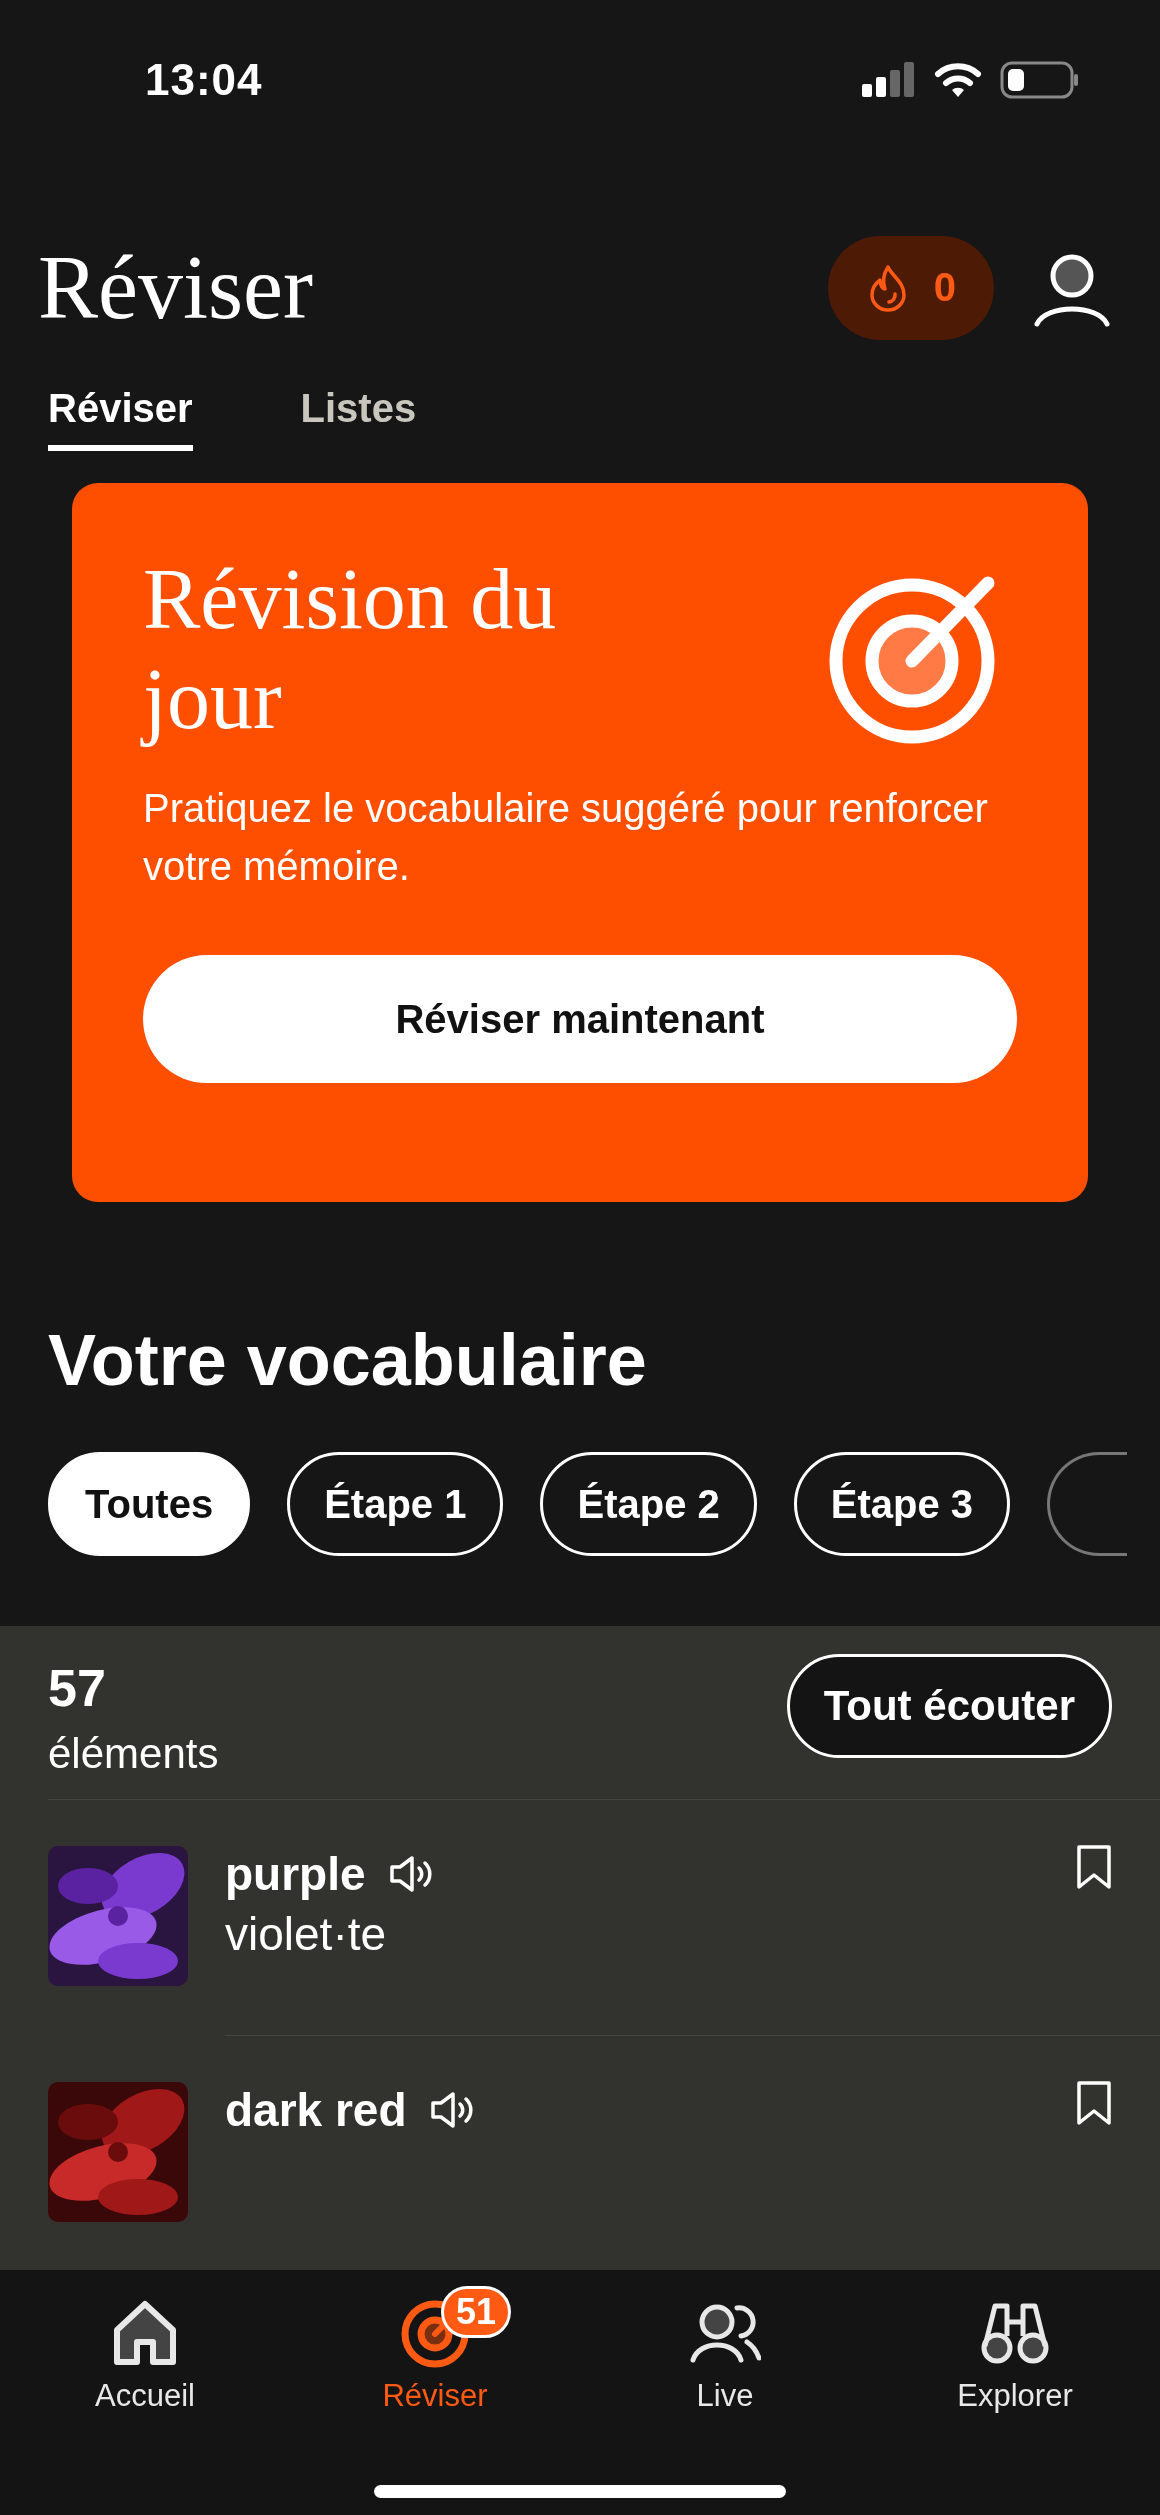 This screenshot has height=2515, width=1160. Describe the element at coordinates (725, 2396) in the screenshot. I see `nav-tab-label: Live` at that location.